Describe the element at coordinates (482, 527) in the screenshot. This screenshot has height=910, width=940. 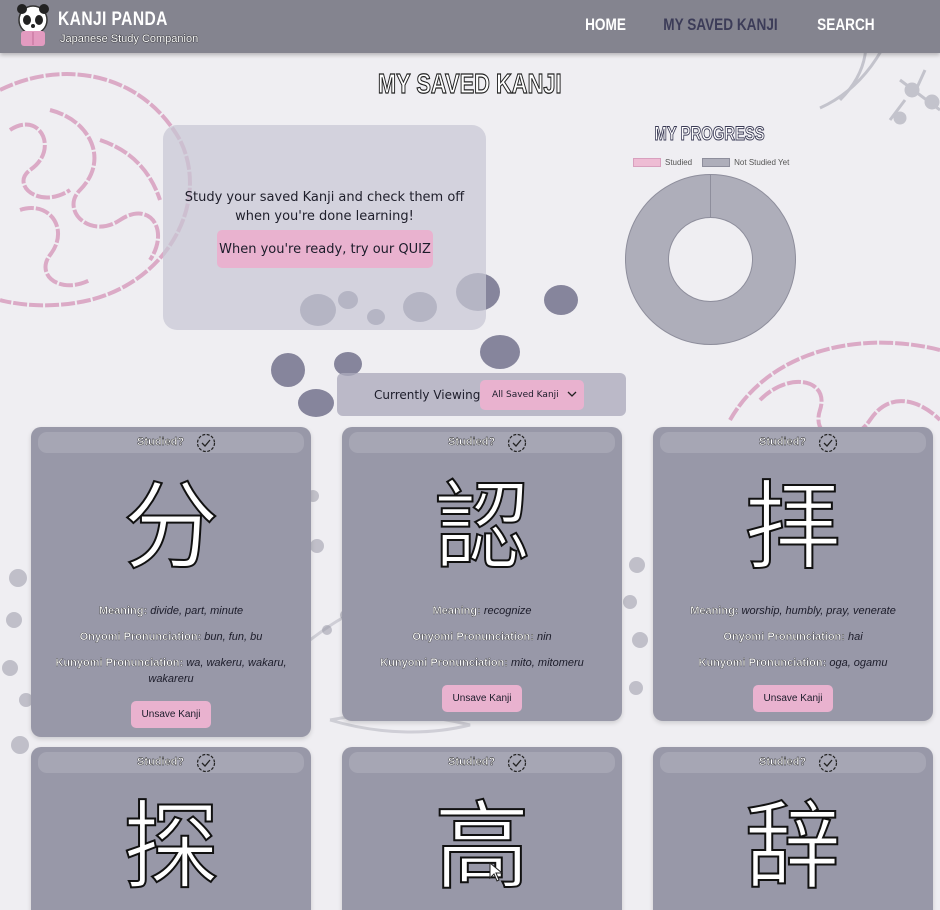
I see `kanji-character: 認` at that location.